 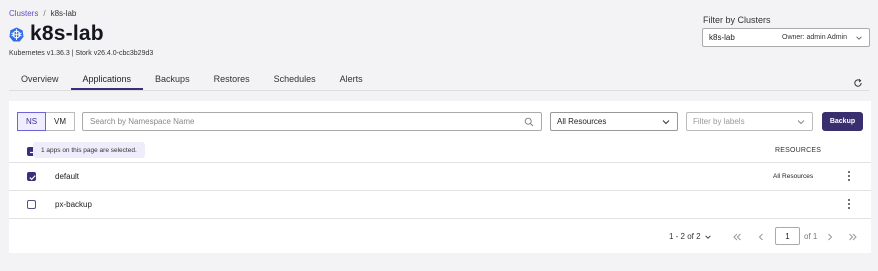 What do you see at coordinates (582, 121) in the screenshot?
I see `resources-select-value: All Resources` at bounding box center [582, 121].